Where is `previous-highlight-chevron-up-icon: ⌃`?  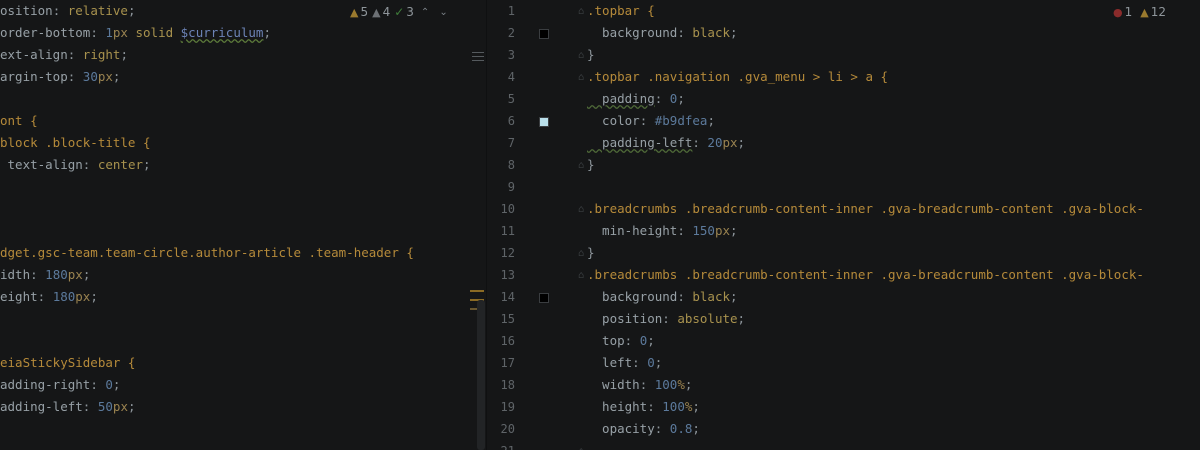 previous-highlight-chevron-up-icon: ⌃ is located at coordinates (425, 12).